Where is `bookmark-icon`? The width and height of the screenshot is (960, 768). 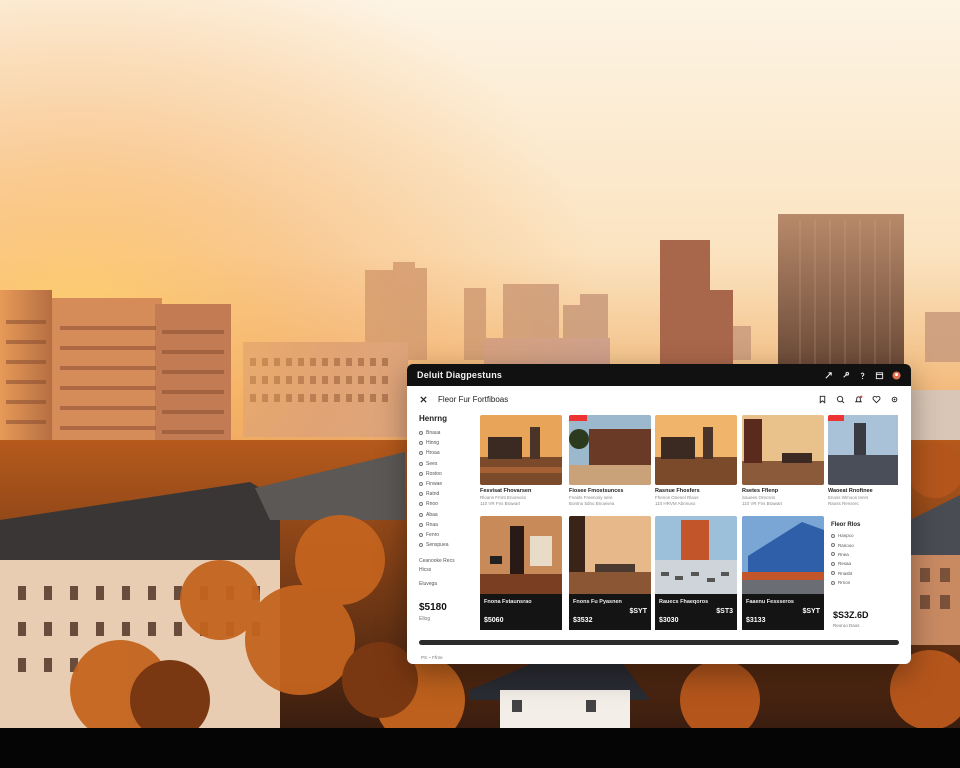 bookmark-icon is located at coordinates (822, 399).